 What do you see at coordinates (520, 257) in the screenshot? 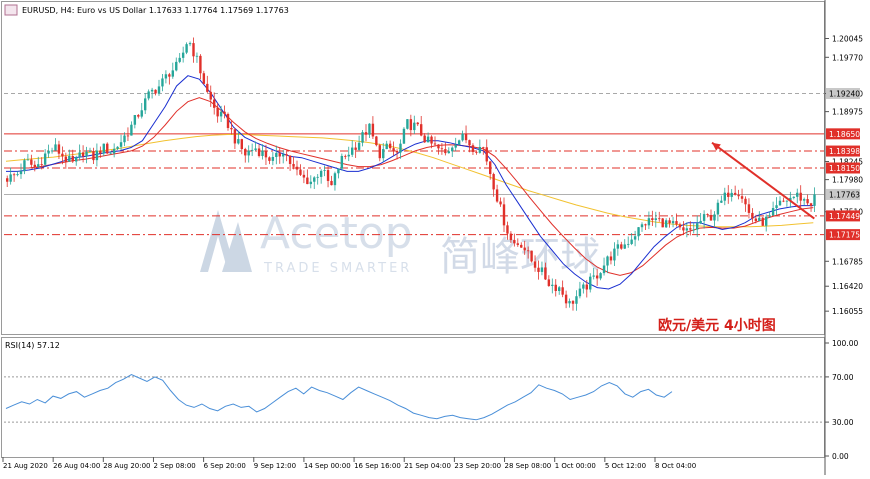
I see `watermark-brand-cn: 简峰环球` at bounding box center [520, 257].